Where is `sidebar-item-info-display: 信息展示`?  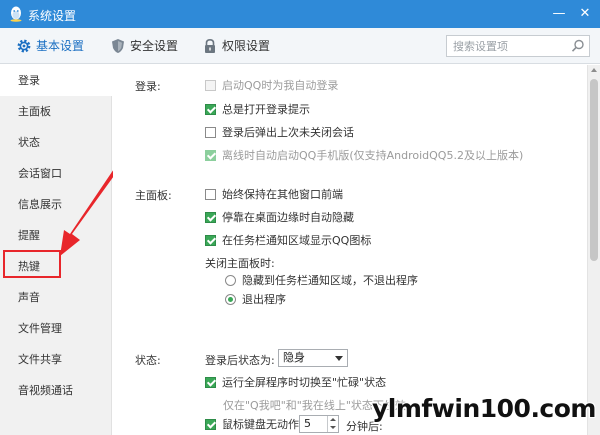
sidebar-item-info-display: 信息展示 is located at coordinates (56, 204).